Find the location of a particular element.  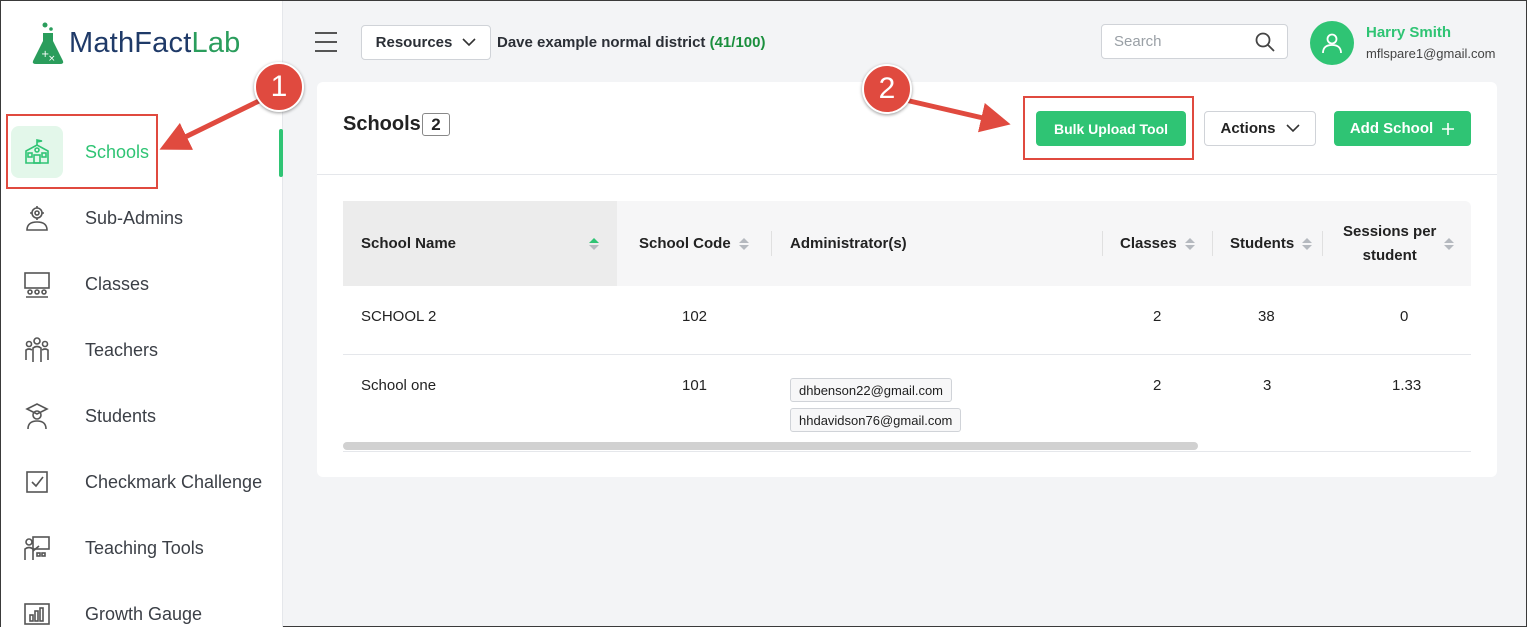

horizontal-scrollbar is located at coordinates (770, 446).